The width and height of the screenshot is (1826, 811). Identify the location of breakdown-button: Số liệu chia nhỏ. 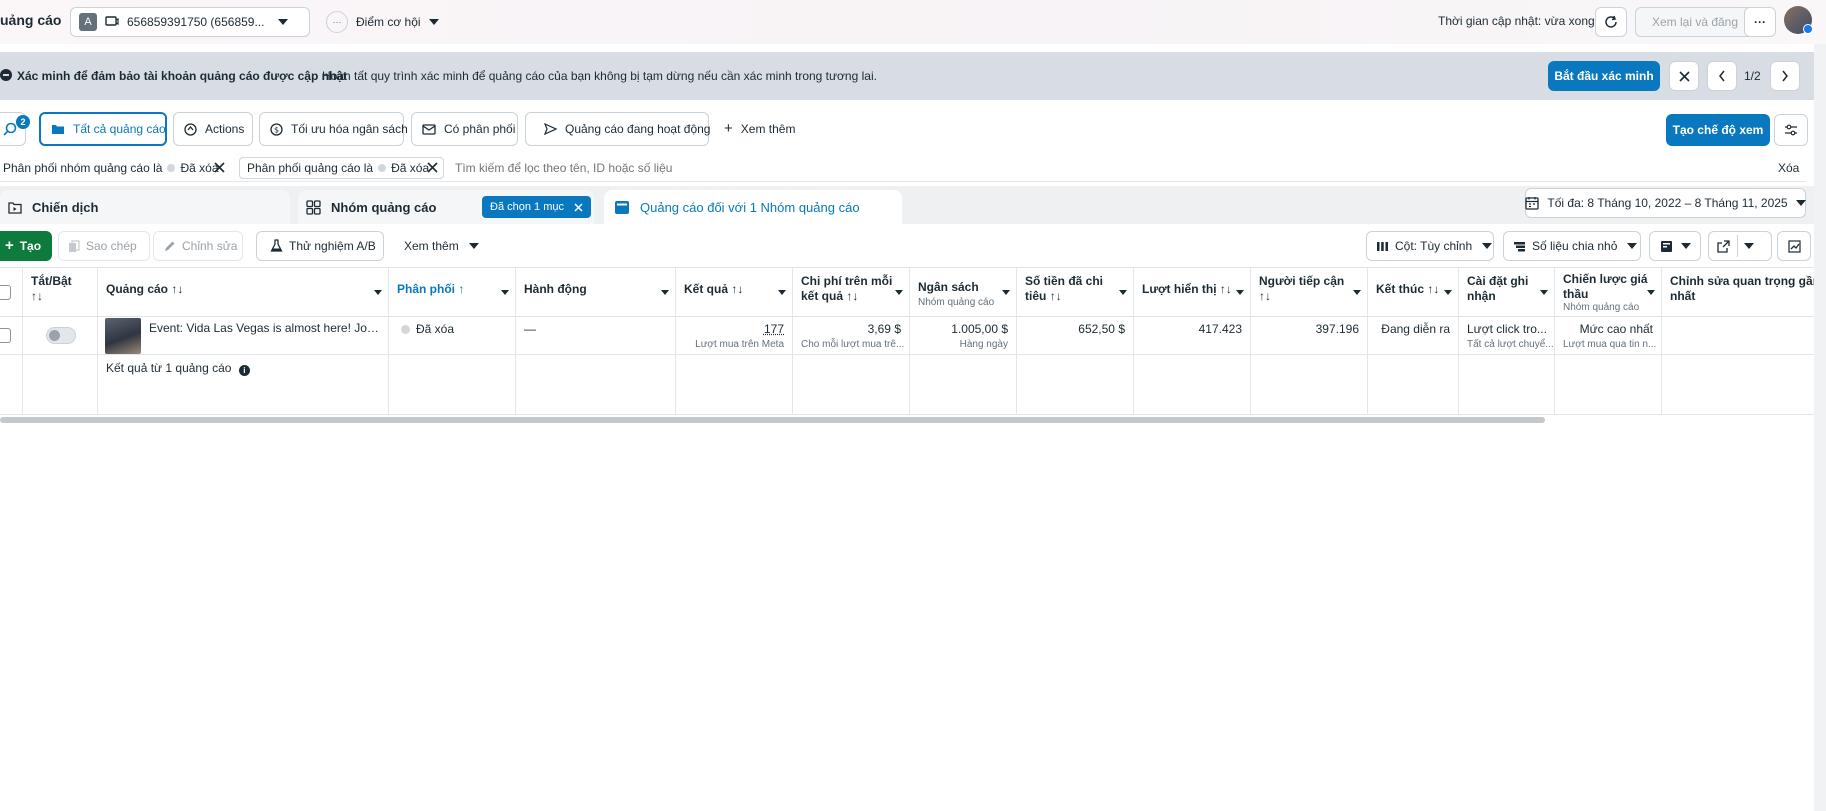
(1575, 246).